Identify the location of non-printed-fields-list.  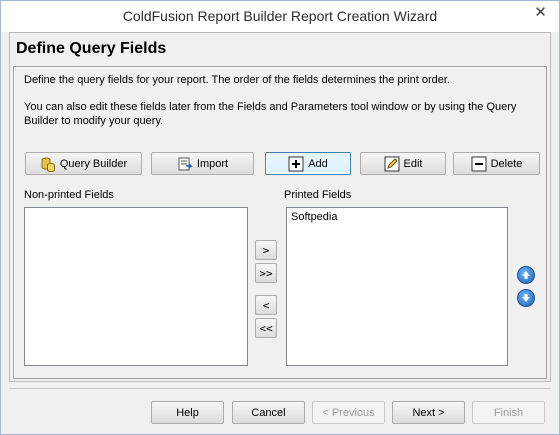
(136, 286).